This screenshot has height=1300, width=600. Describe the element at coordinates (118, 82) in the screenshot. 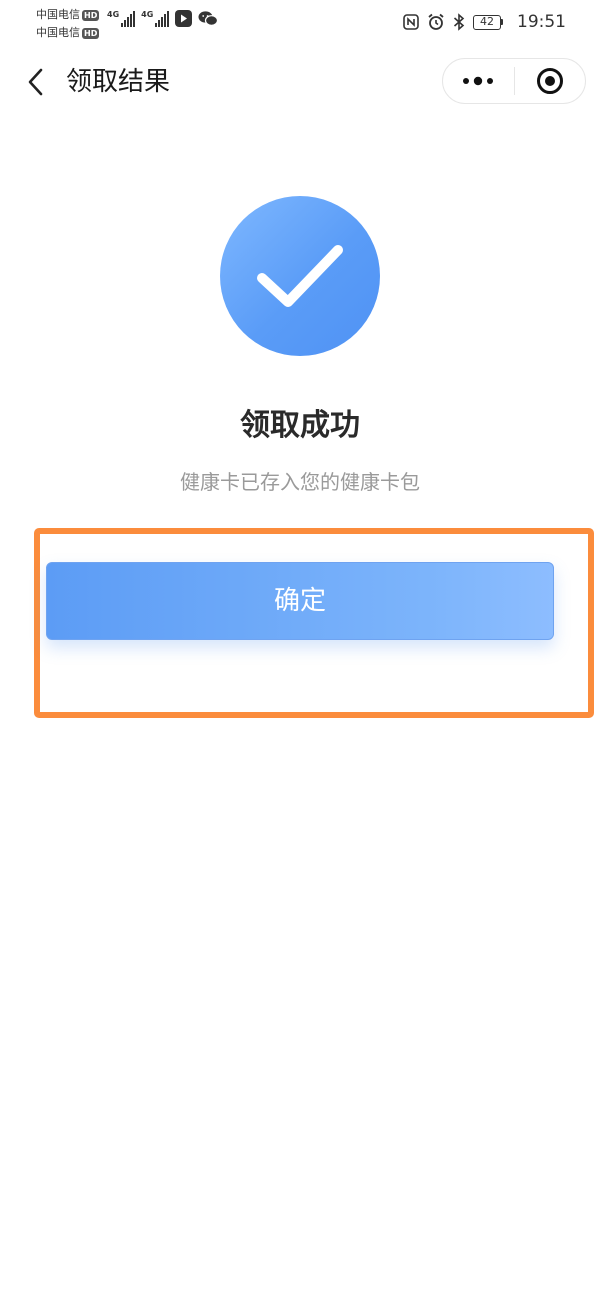

I see `page-title: 领取结果` at that location.